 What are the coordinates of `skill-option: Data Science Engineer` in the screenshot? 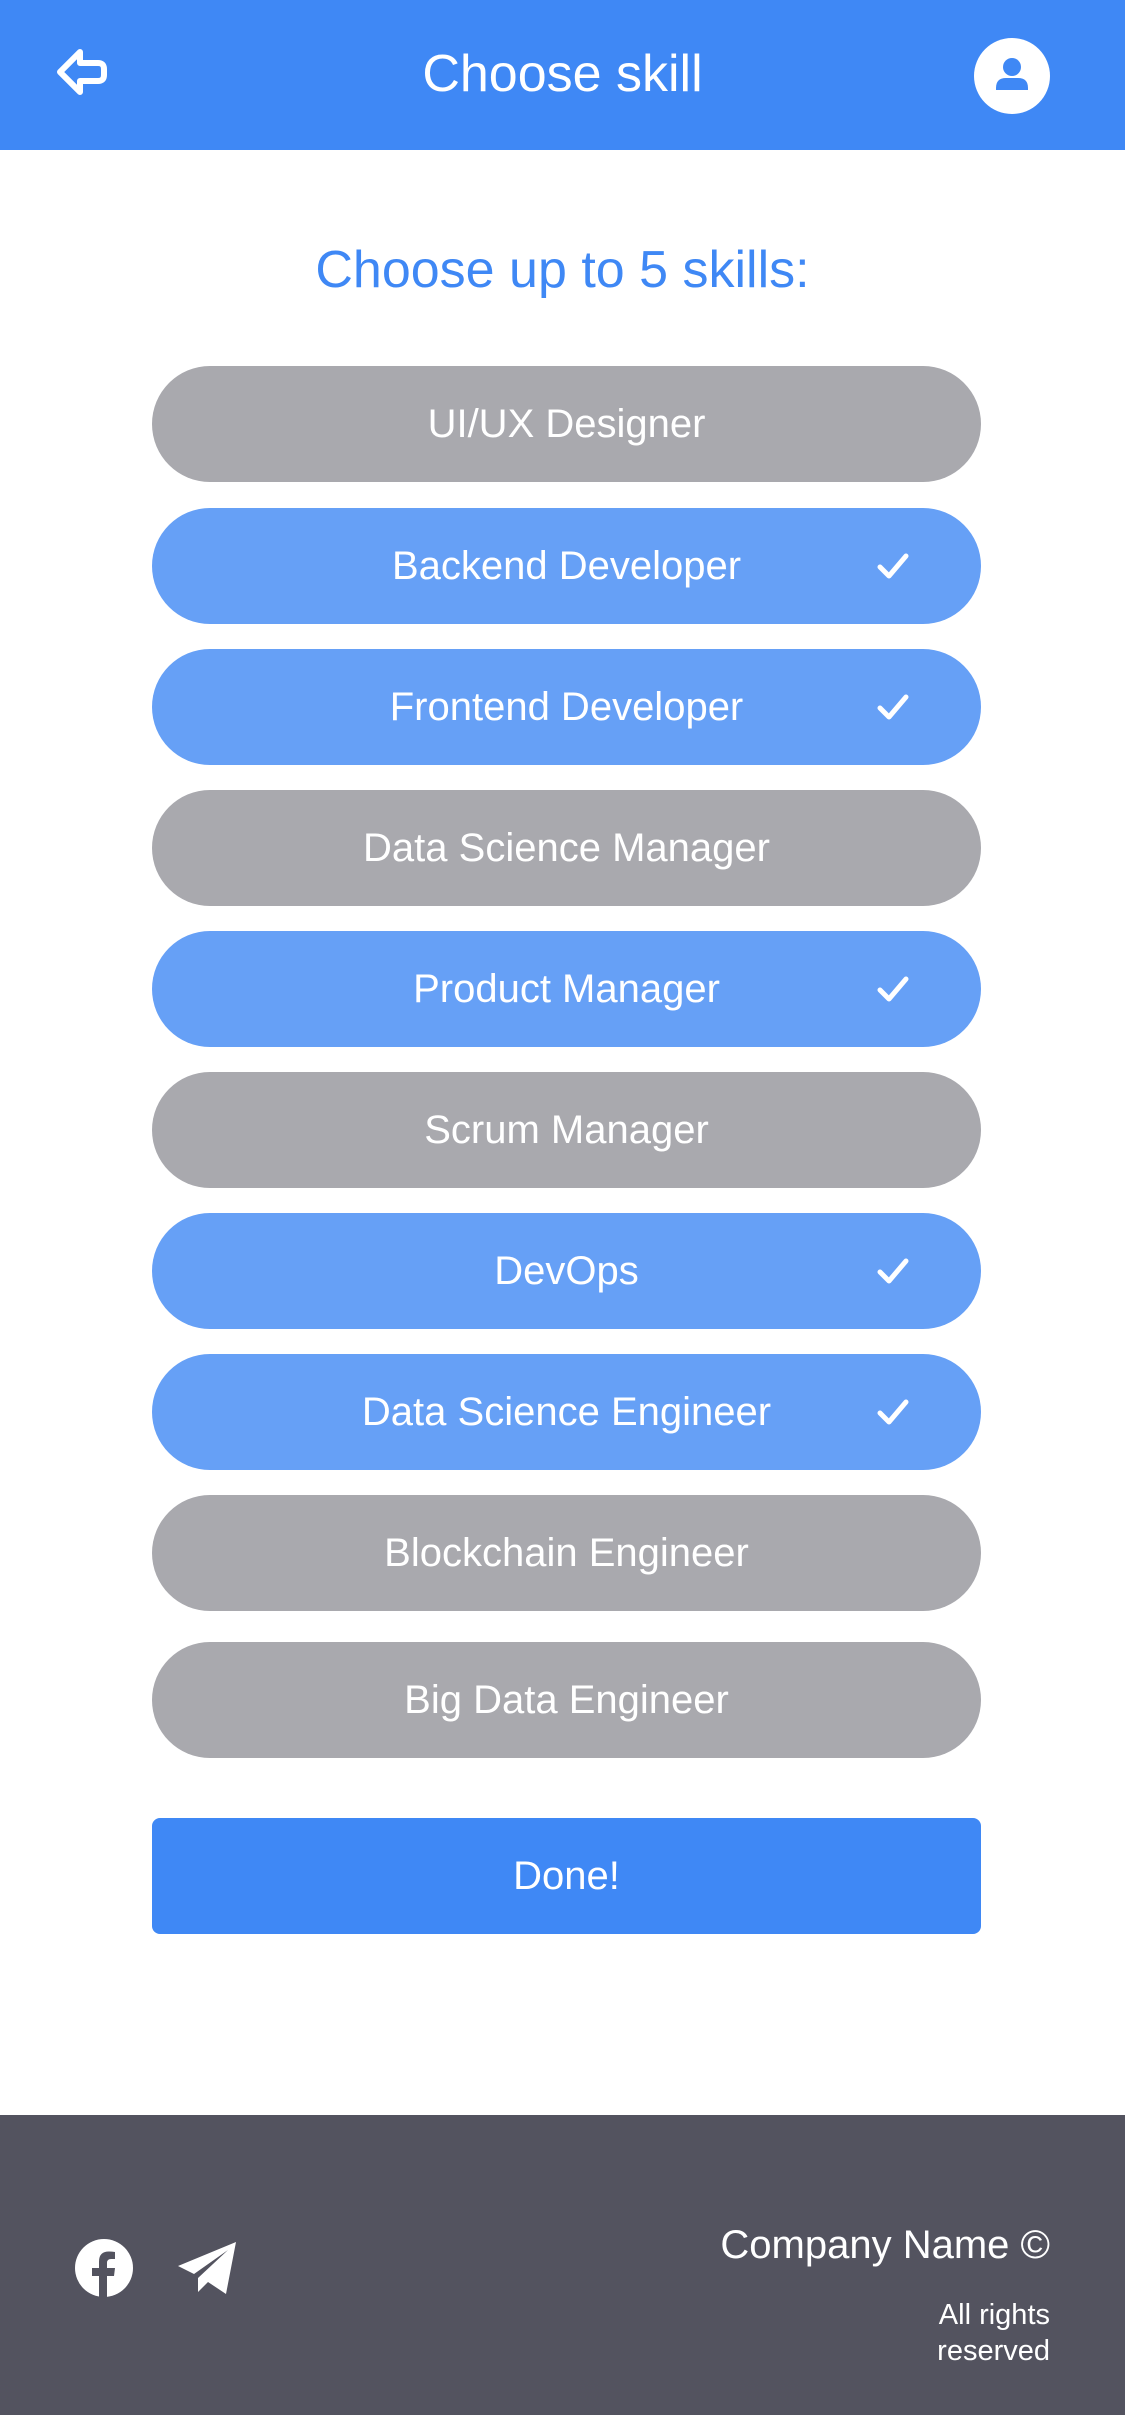 It's located at (566, 1412).